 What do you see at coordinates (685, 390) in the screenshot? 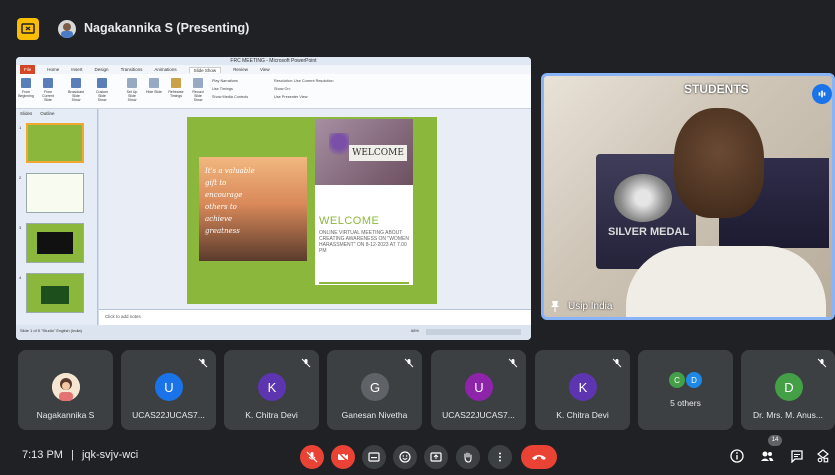
I see `others-tile: C D 5 others` at bounding box center [685, 390].